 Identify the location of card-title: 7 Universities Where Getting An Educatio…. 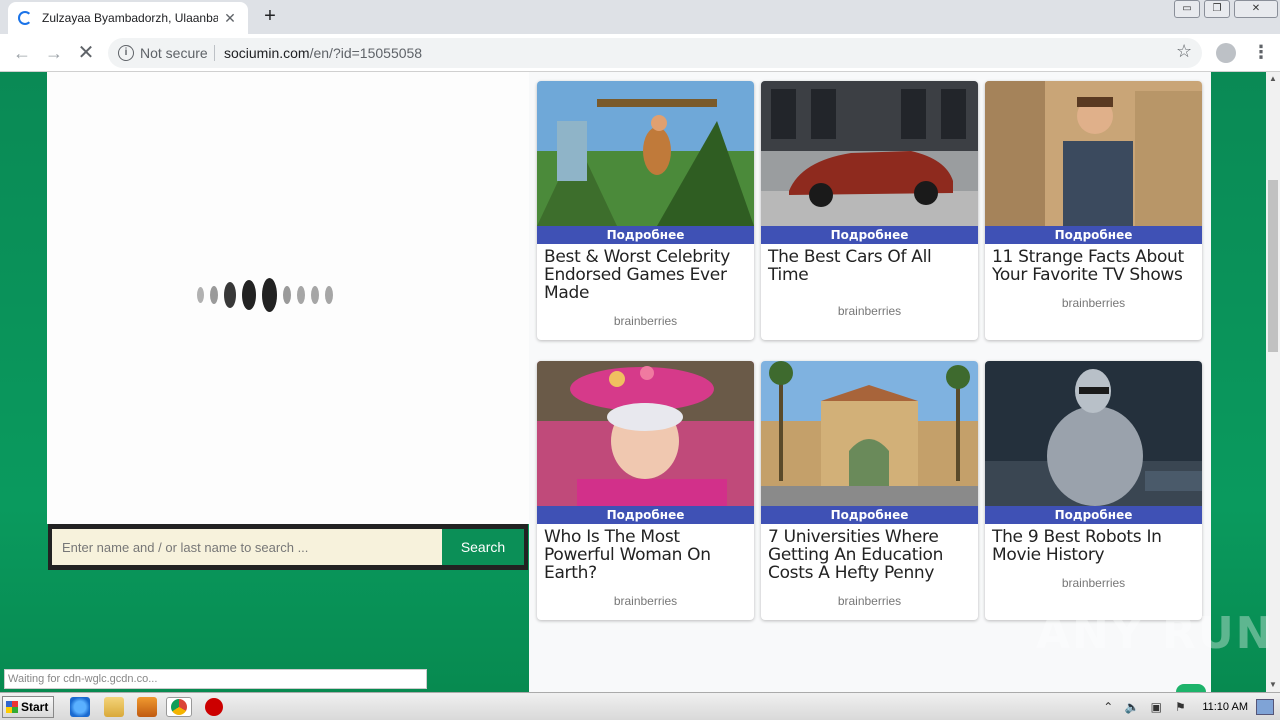
(869, 553).